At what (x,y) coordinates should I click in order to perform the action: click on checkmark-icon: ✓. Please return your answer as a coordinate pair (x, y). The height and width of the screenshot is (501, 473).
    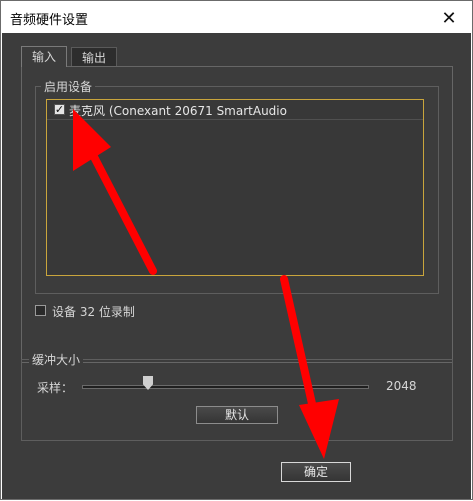
    Looking at the image, I should click on (59, 109).